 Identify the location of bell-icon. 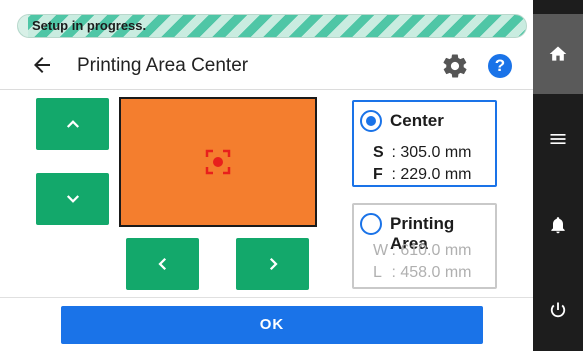
(558, 225).